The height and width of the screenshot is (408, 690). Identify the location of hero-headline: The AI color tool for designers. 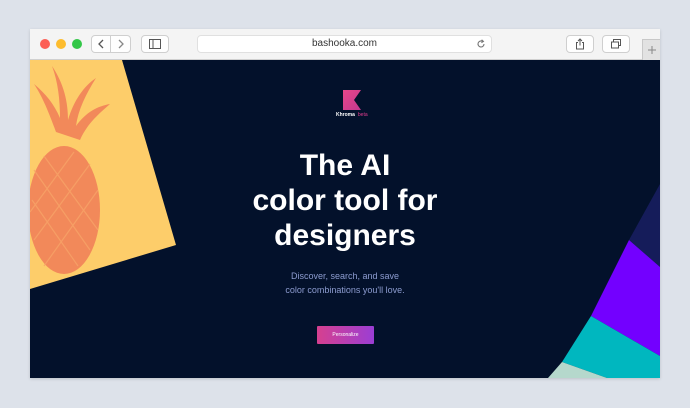
(345, 200).